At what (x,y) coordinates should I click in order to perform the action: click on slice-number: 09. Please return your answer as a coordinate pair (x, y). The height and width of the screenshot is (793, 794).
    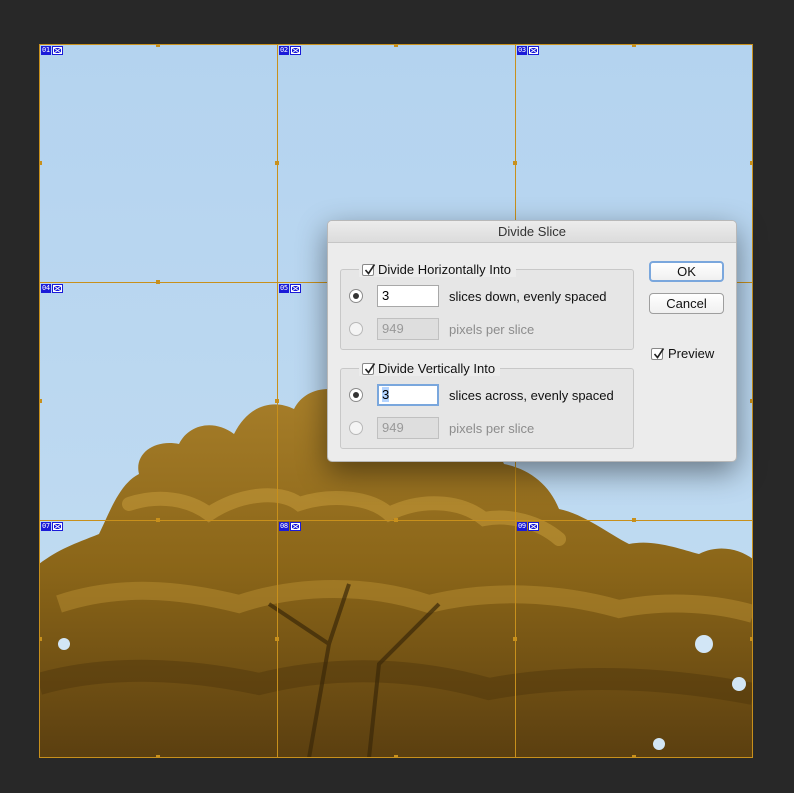
    Looking at the image, I should click on (522, 526).